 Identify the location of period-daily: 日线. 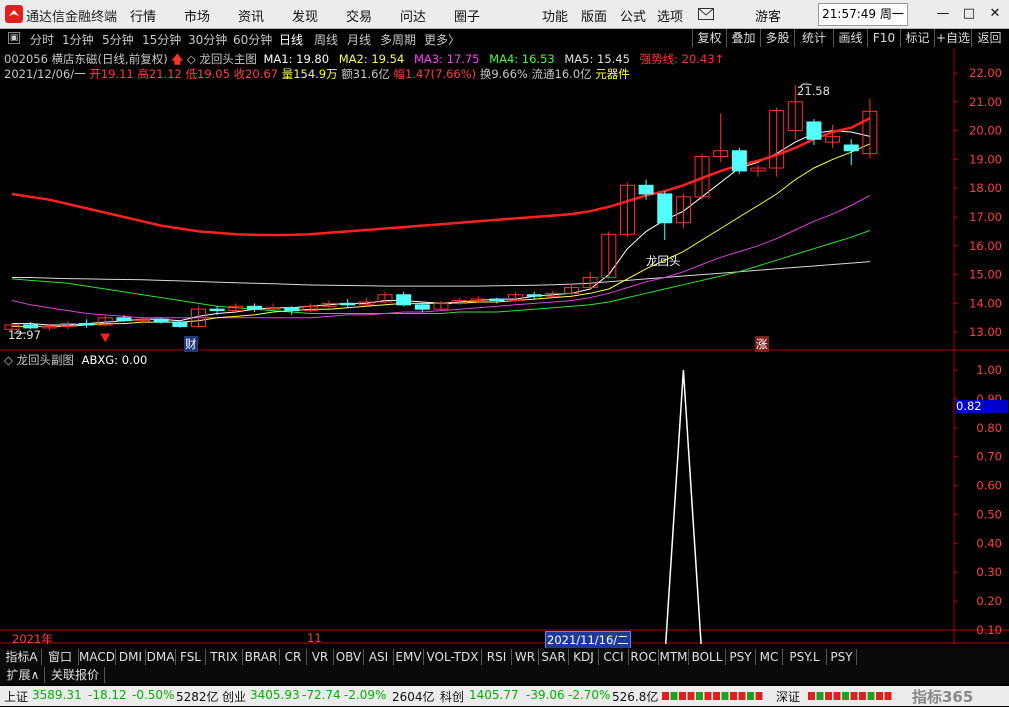
(291, 39).